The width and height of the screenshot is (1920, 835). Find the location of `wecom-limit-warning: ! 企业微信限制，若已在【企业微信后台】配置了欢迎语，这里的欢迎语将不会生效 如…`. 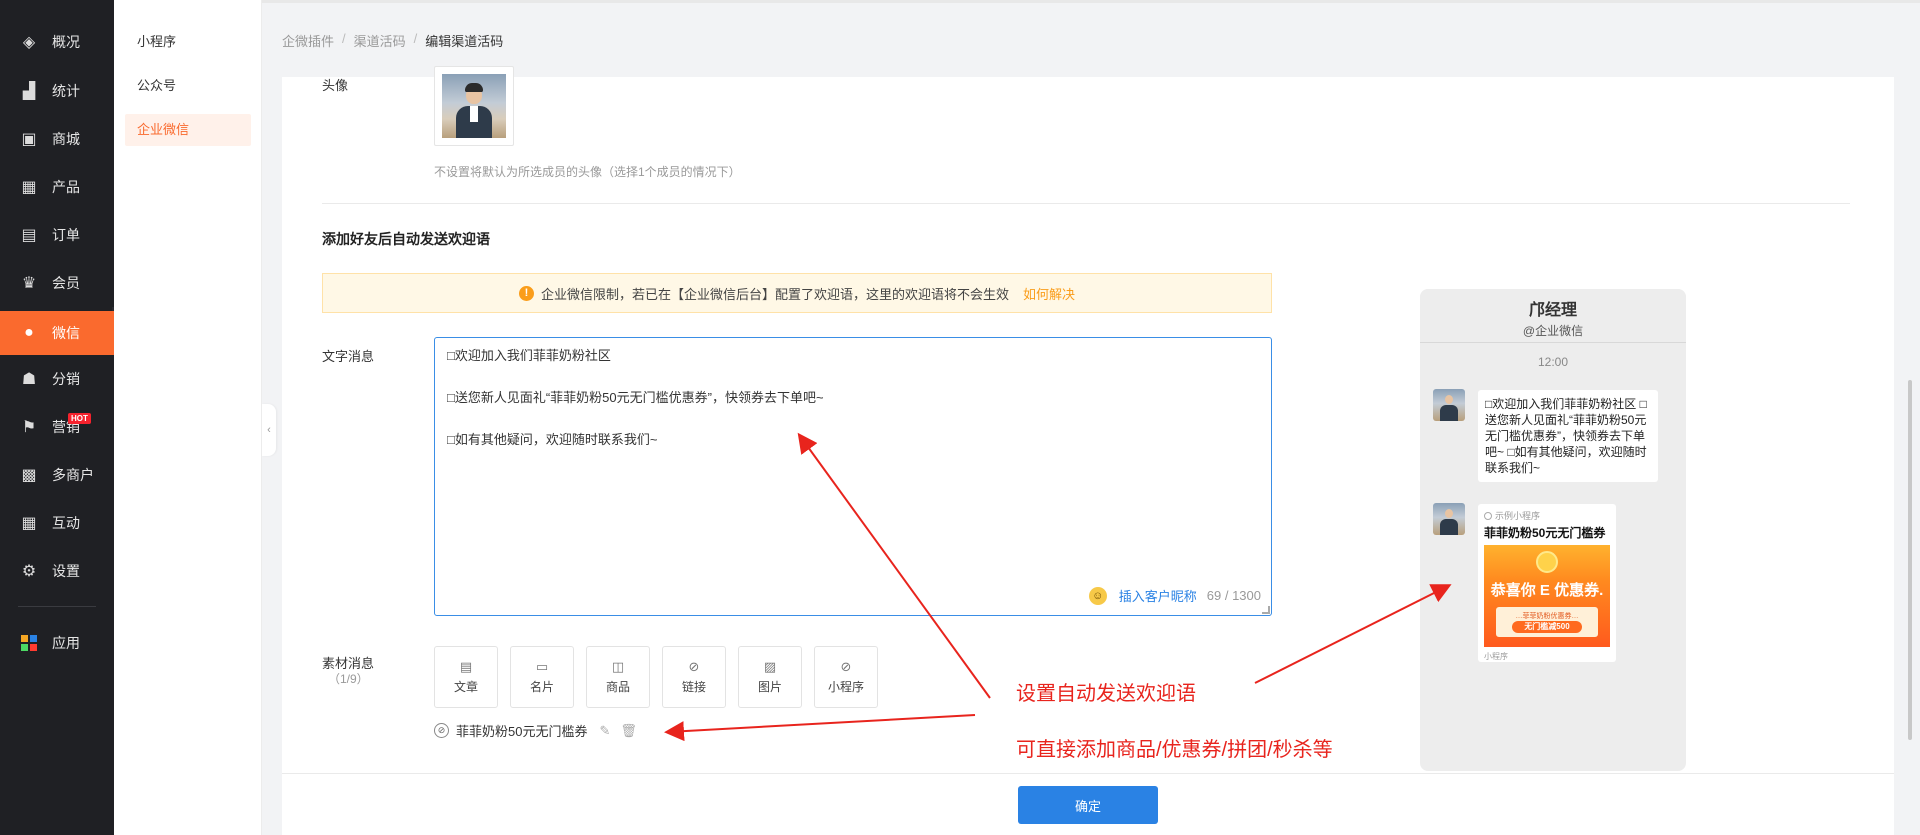

wecom-limit-warning: ! 企业微信限制，若已在【企业微信后台】配置了欢迎语，这里的欢迎语将不会生效 如… is located at coordinates (797, 293).